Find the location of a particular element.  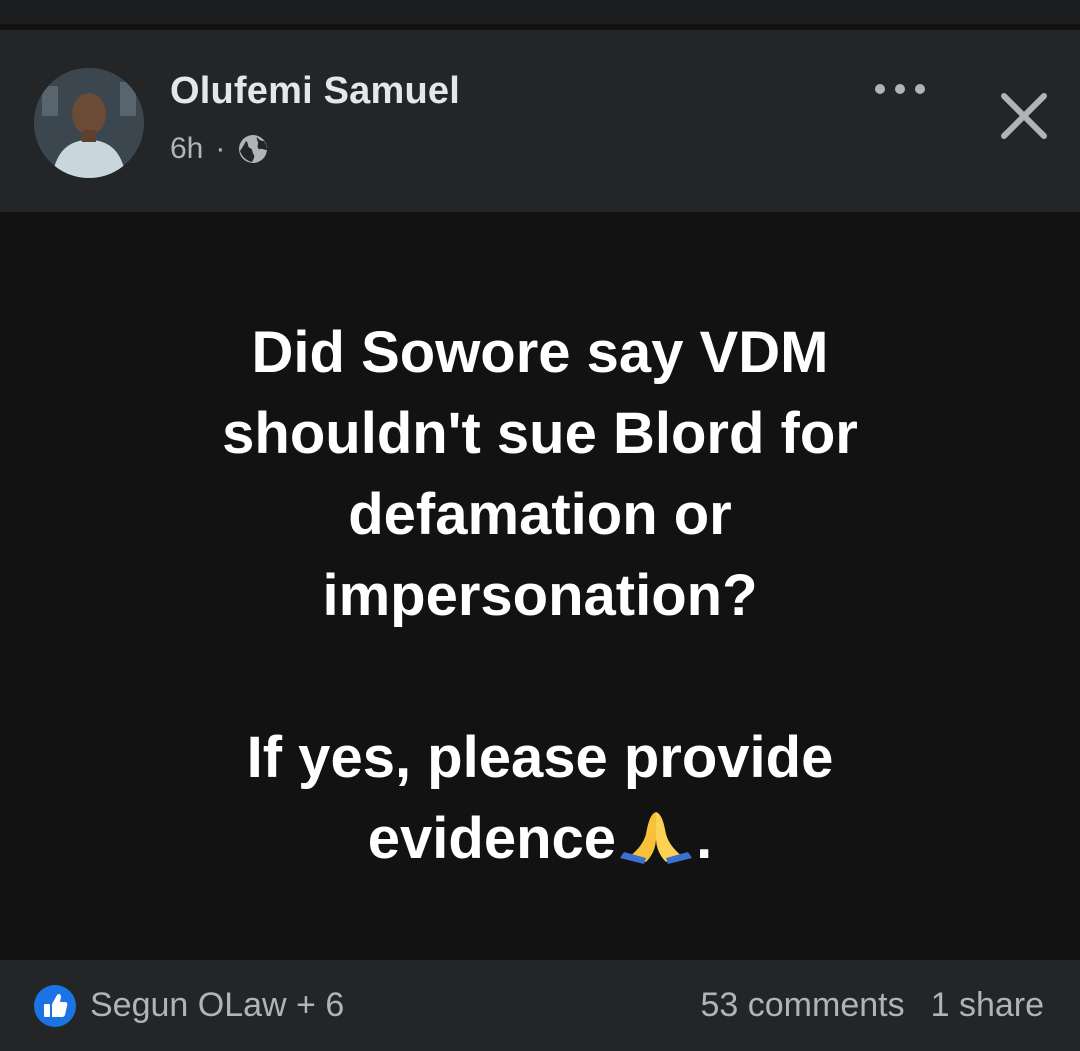

post-timestamp: 6h is located at coordinates (186, 149).